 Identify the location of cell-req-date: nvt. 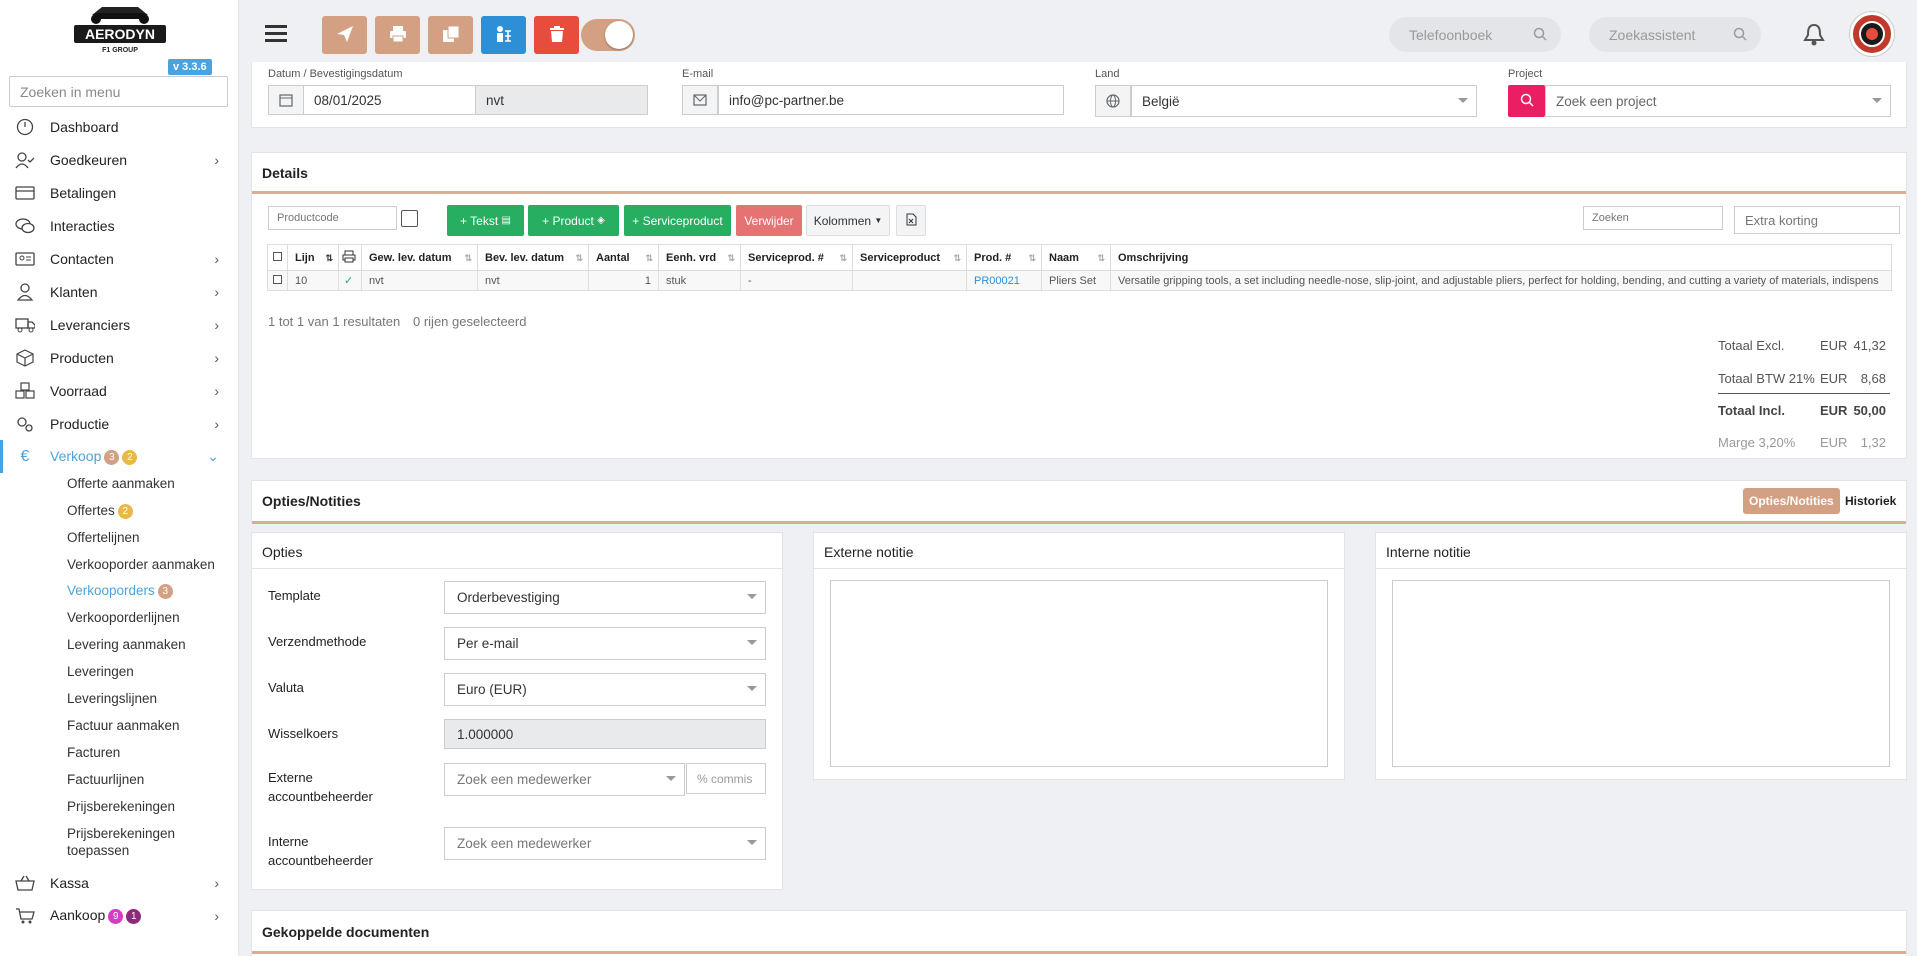
(419, 280).